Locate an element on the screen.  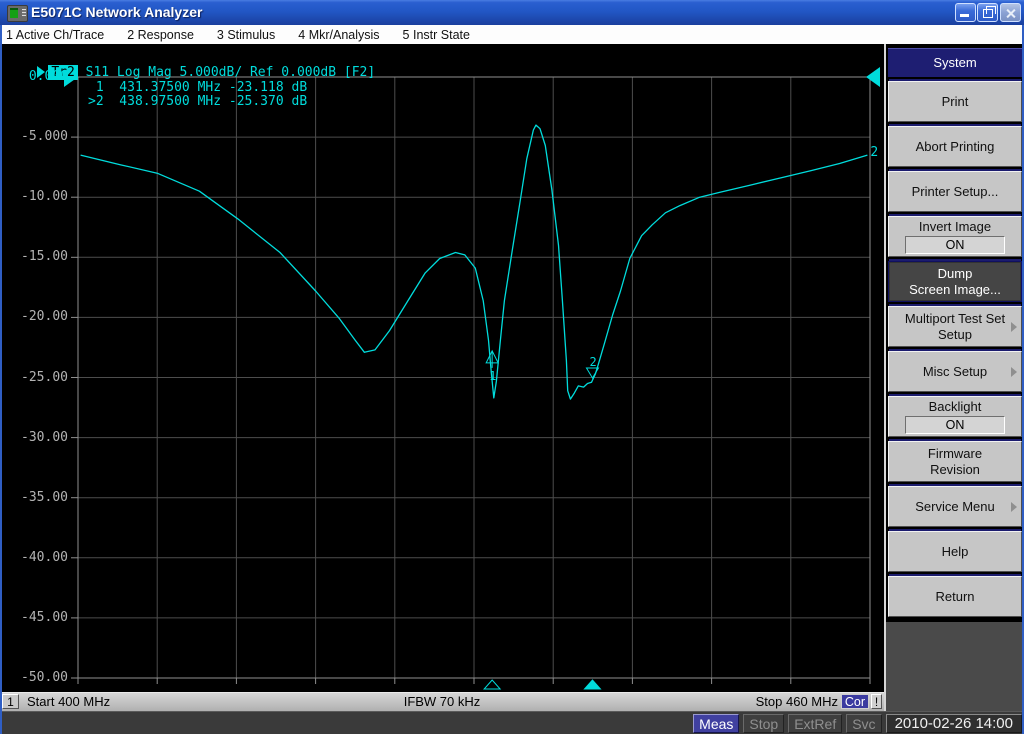
softkey-label: Dump is located at coordinates (955, 273).